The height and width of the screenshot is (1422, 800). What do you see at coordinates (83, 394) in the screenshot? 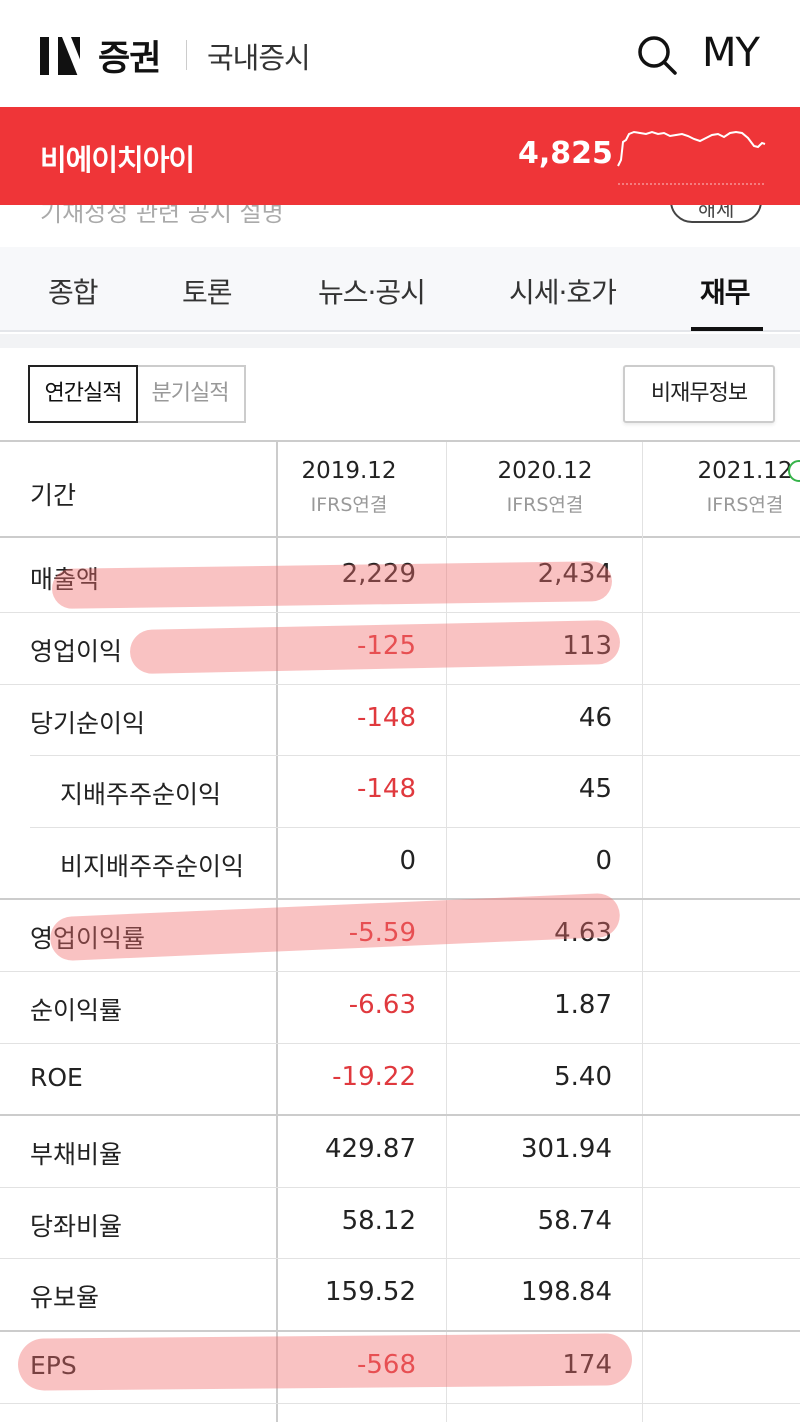
I see `annual-toggle-button: 연간실적` at bounding box center [83, 394].